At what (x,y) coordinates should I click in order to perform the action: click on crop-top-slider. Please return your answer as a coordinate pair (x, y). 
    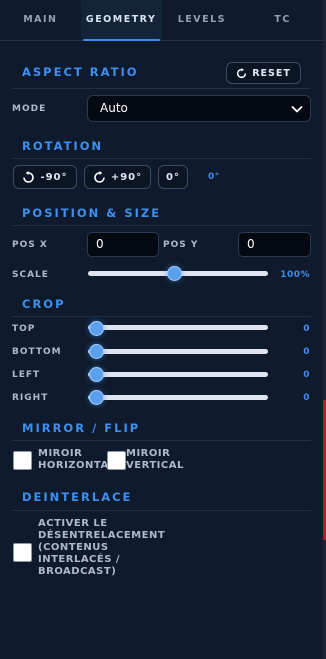
    Looking at the image, I should click on (178, 327).